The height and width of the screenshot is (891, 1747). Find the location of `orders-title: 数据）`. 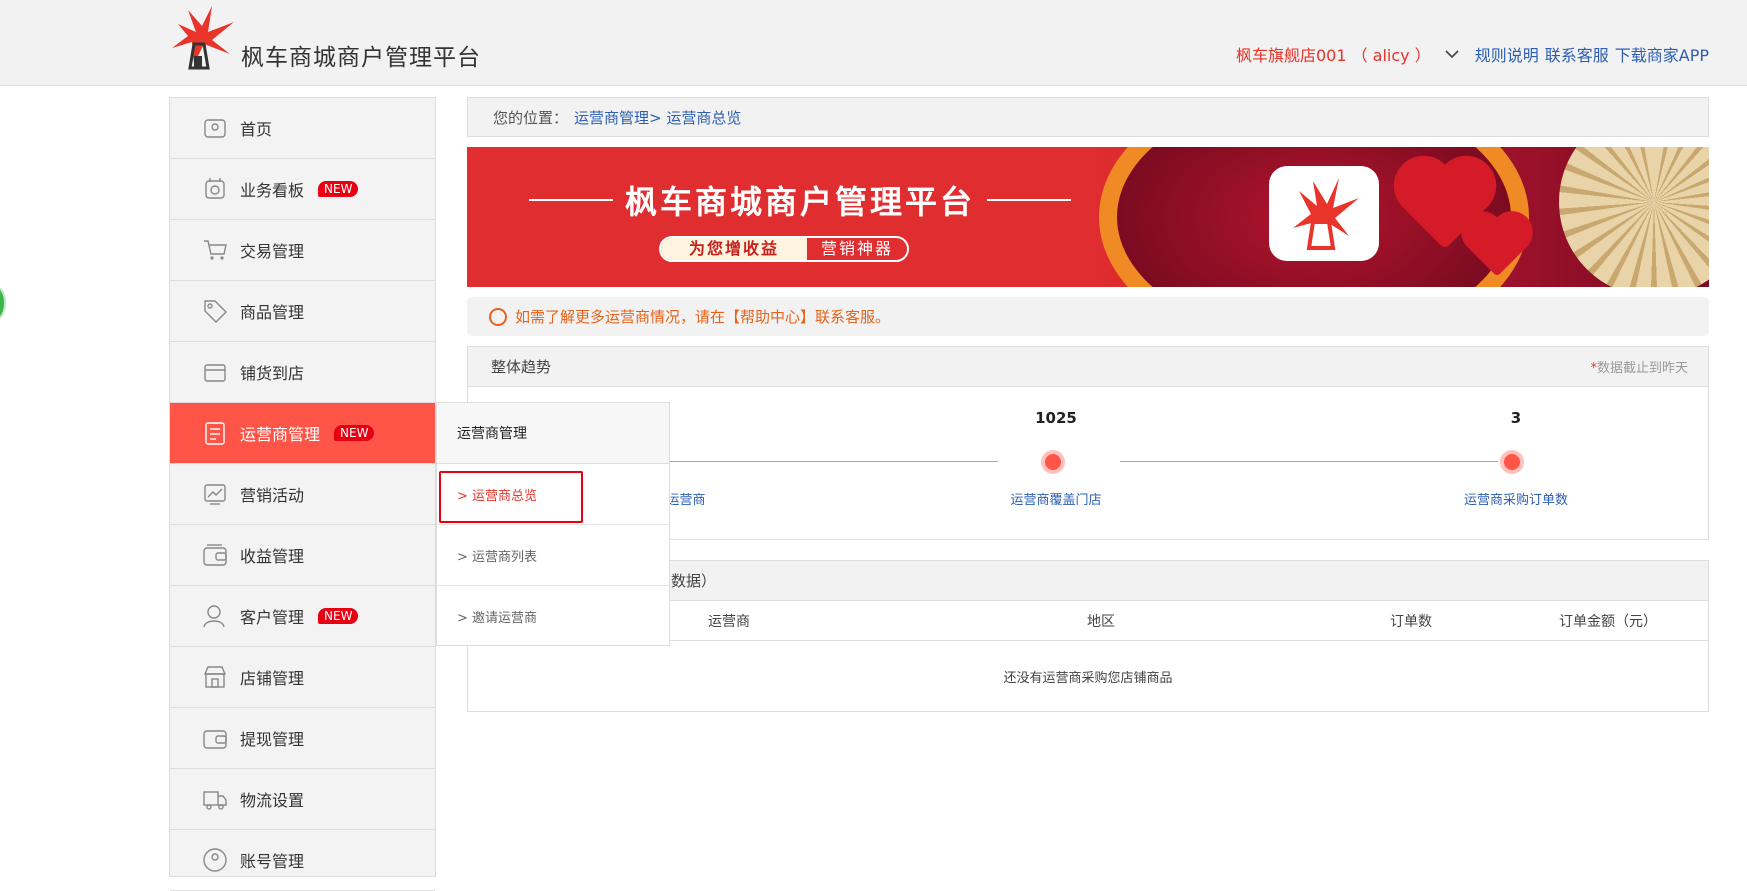

orders-title: 数据） is located at coordinates (694, 581).